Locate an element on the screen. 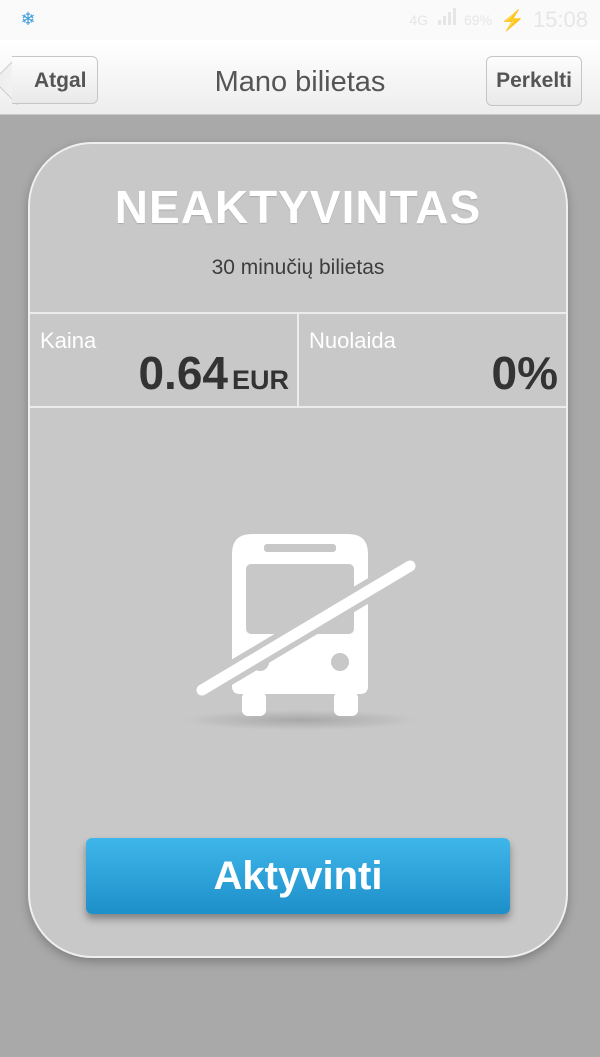 Image resolution: width=600 pixels, height=1057 pixels. discount-label: Nuolaida is located at coordinates (352, 340).